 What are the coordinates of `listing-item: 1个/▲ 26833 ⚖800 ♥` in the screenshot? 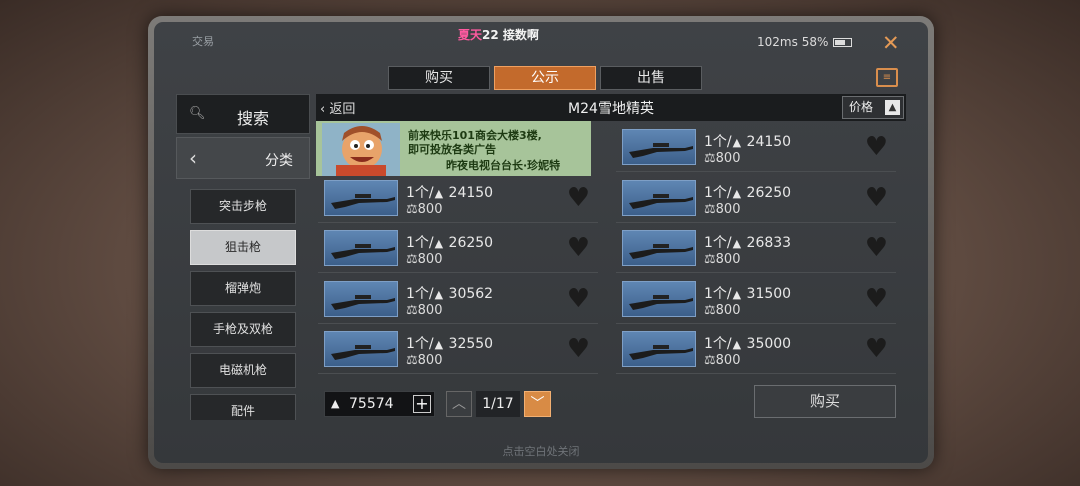 It's located at (756, 250).